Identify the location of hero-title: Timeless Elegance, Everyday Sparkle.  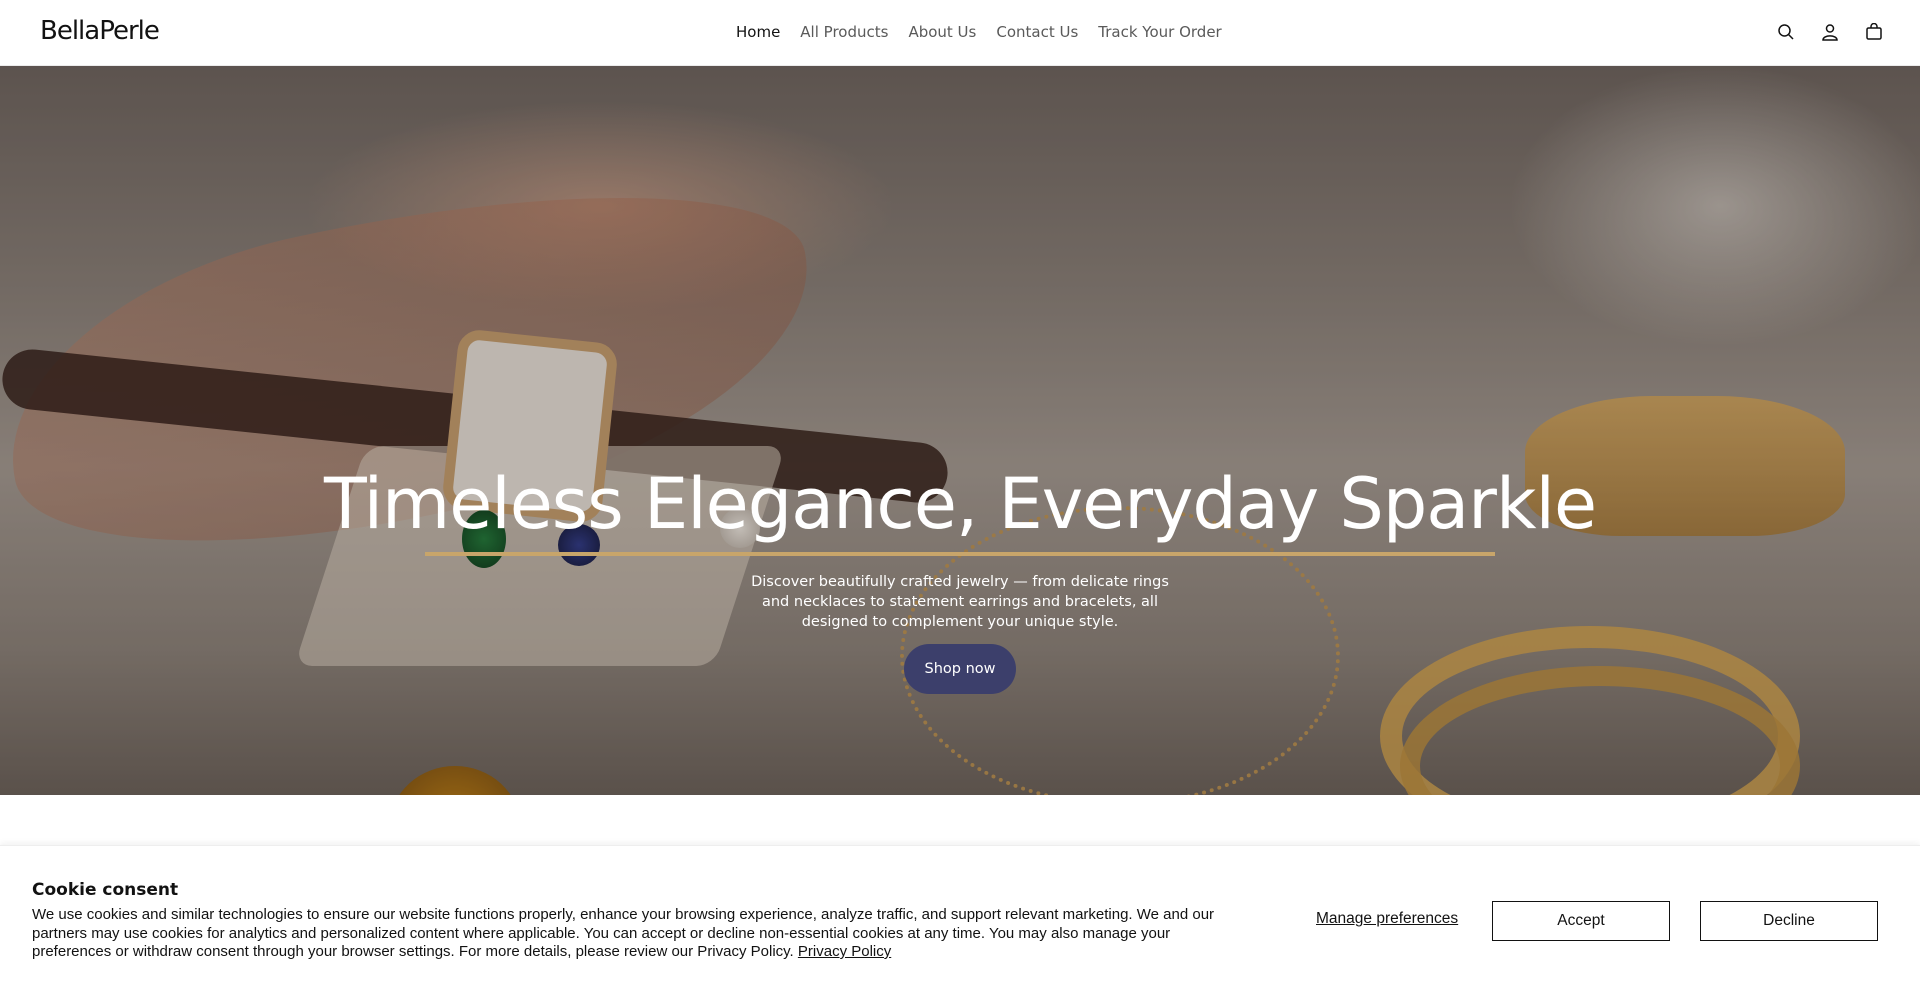
(960, 504).